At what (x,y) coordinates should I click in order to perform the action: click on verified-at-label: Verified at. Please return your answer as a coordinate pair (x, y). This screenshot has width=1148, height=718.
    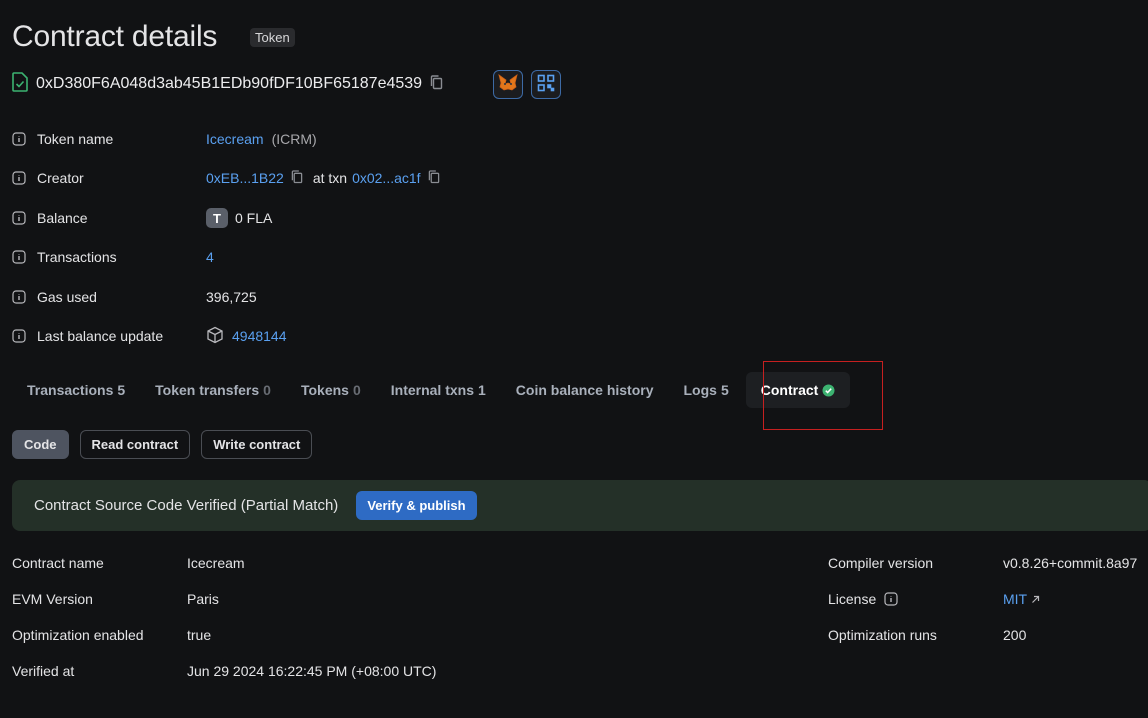
    Looking at the image, I should click on (43, 671).